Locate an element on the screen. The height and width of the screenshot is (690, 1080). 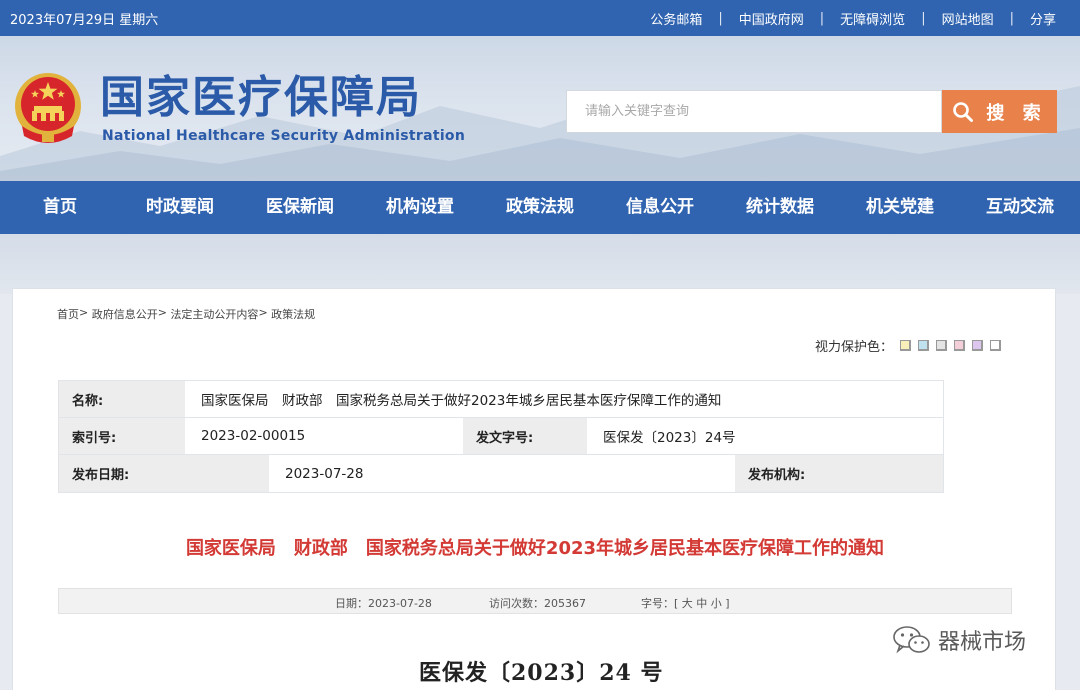
breadcrumb-public-content: 法定主动公开内容 is located at coordinates (214, 314).